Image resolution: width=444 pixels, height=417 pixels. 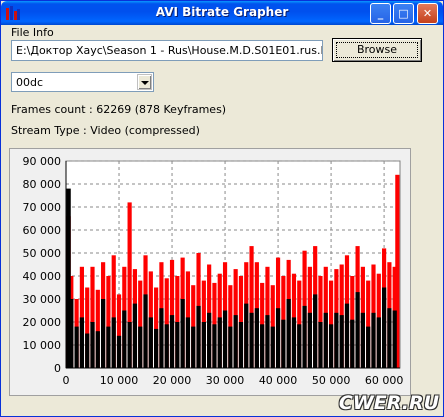 I want to click on stream-type-text: Stream Type : Video (compressed), so click(x=105, y=130).